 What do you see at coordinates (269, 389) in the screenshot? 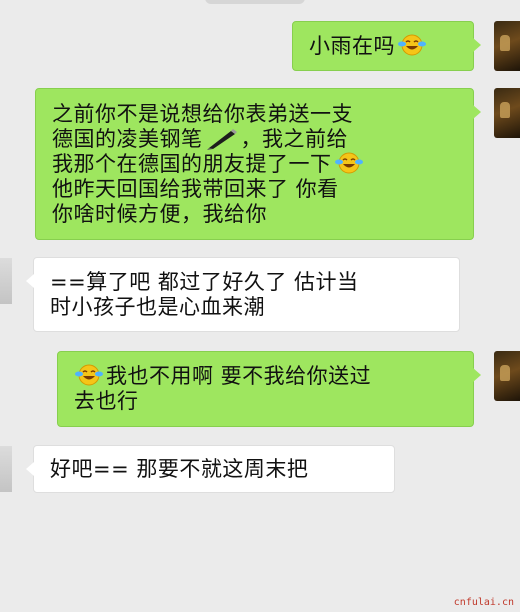
I see `message-bubble-sent: 我也不用啊 要不我给你送过 去也行` at bounding box center [269, 389].